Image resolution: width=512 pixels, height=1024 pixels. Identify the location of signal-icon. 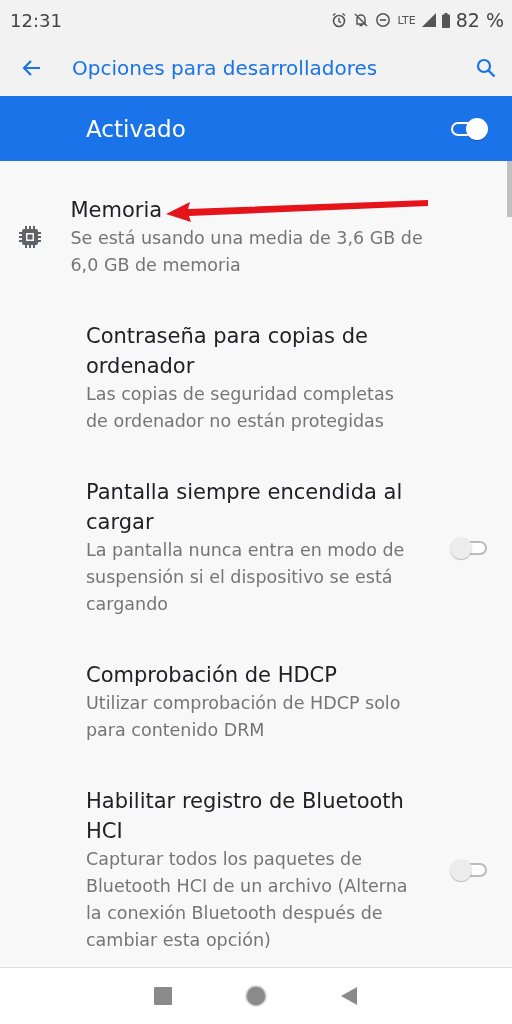
(428, 20).